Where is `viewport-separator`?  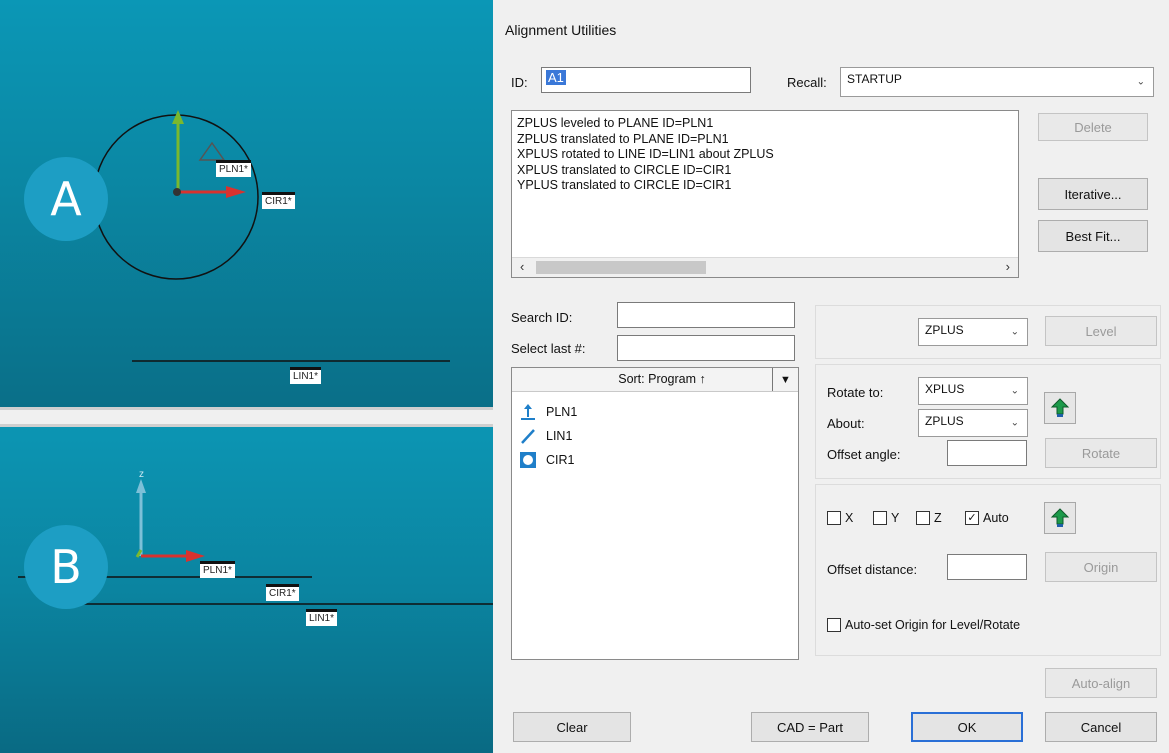 viewport-separator is located at coordinates (246, 417).